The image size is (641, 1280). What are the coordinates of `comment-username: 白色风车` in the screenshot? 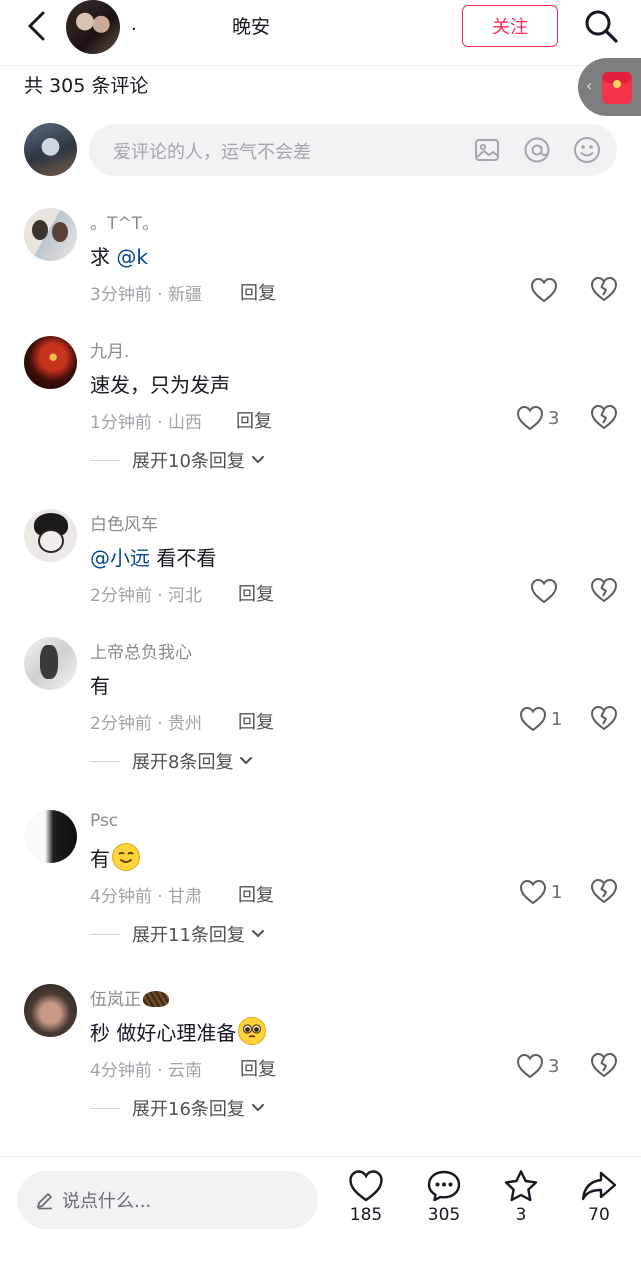 It's located at (124, 522).